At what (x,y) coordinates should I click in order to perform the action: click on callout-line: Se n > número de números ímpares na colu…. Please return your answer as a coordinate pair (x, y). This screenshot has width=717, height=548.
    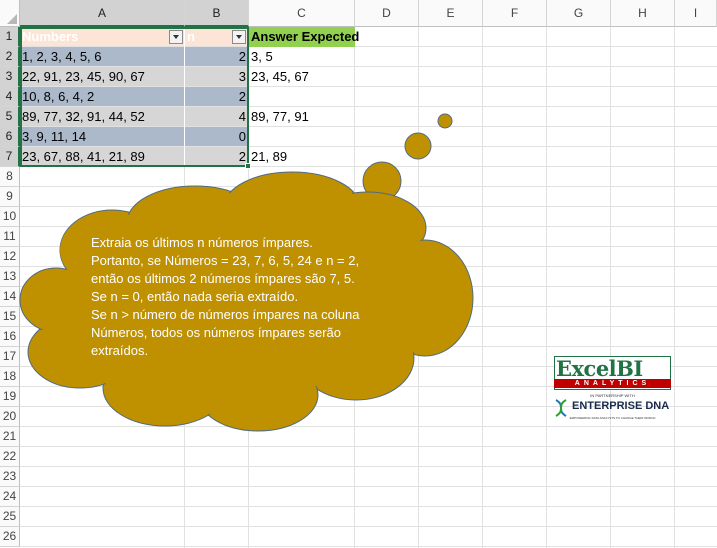
    Looking at the image, I should click on (225, 314).